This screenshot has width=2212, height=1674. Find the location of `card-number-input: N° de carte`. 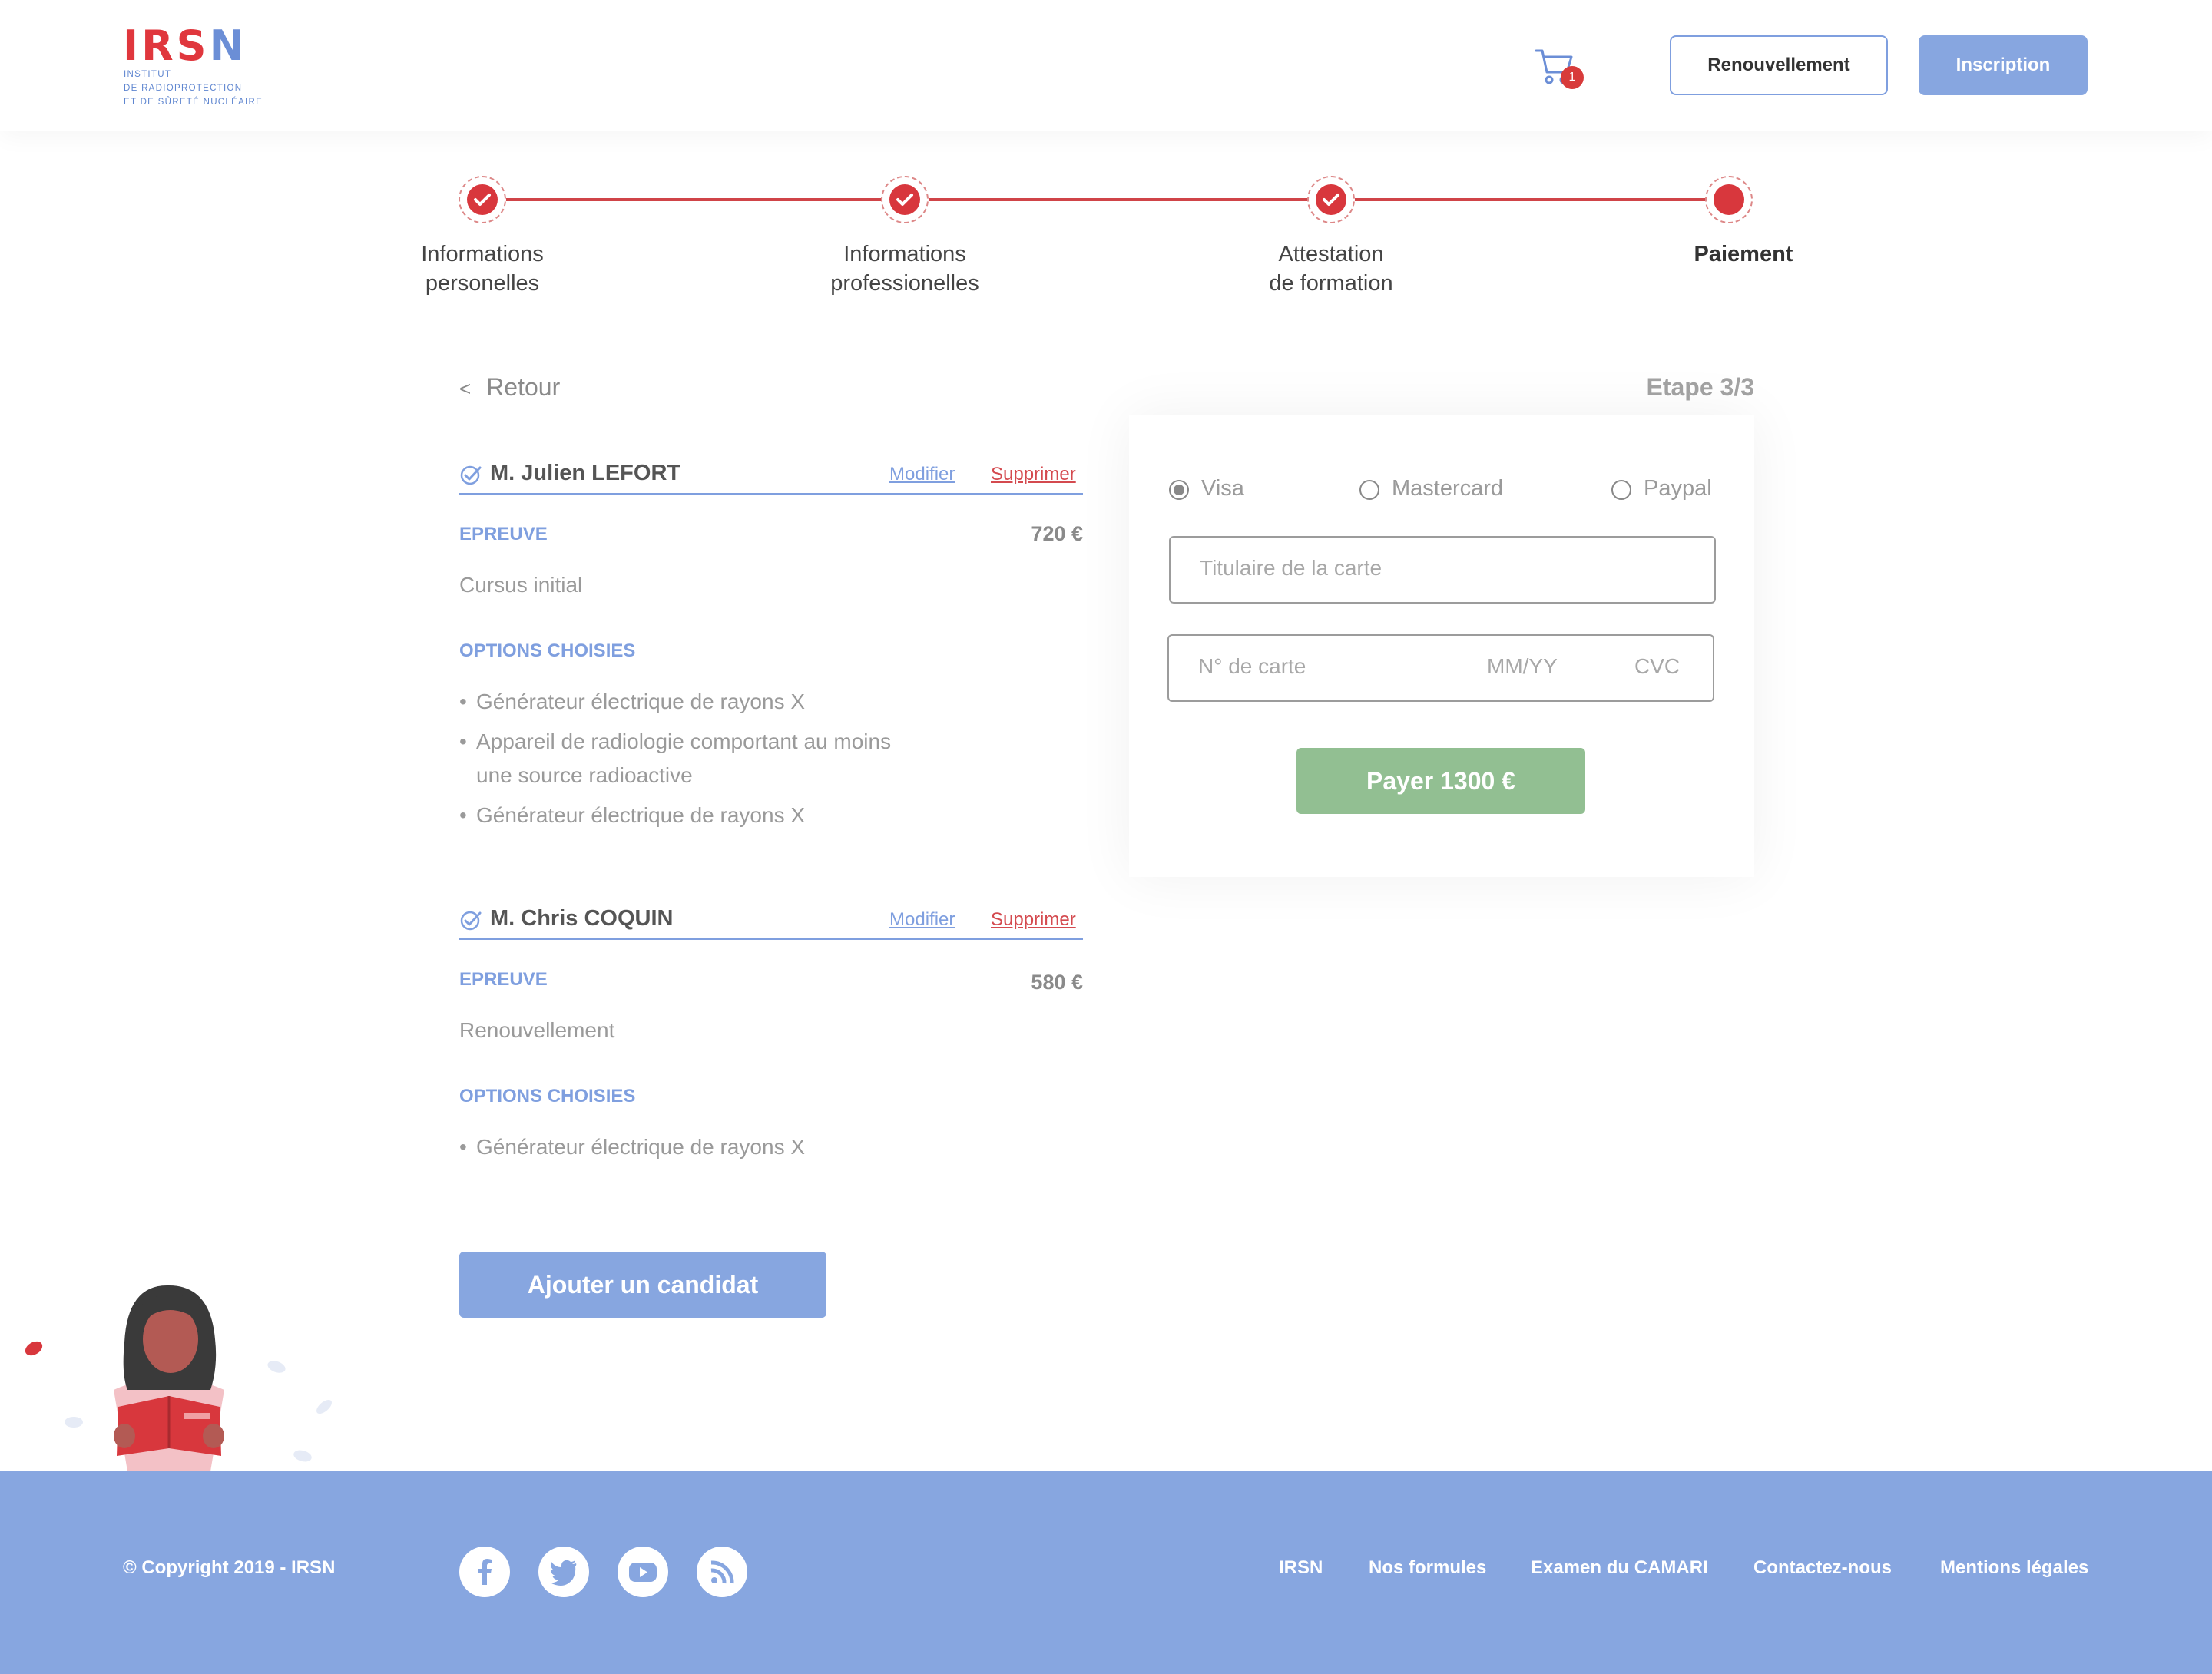

card-number-input: N° de carte is located at coordinates (1252, 666).